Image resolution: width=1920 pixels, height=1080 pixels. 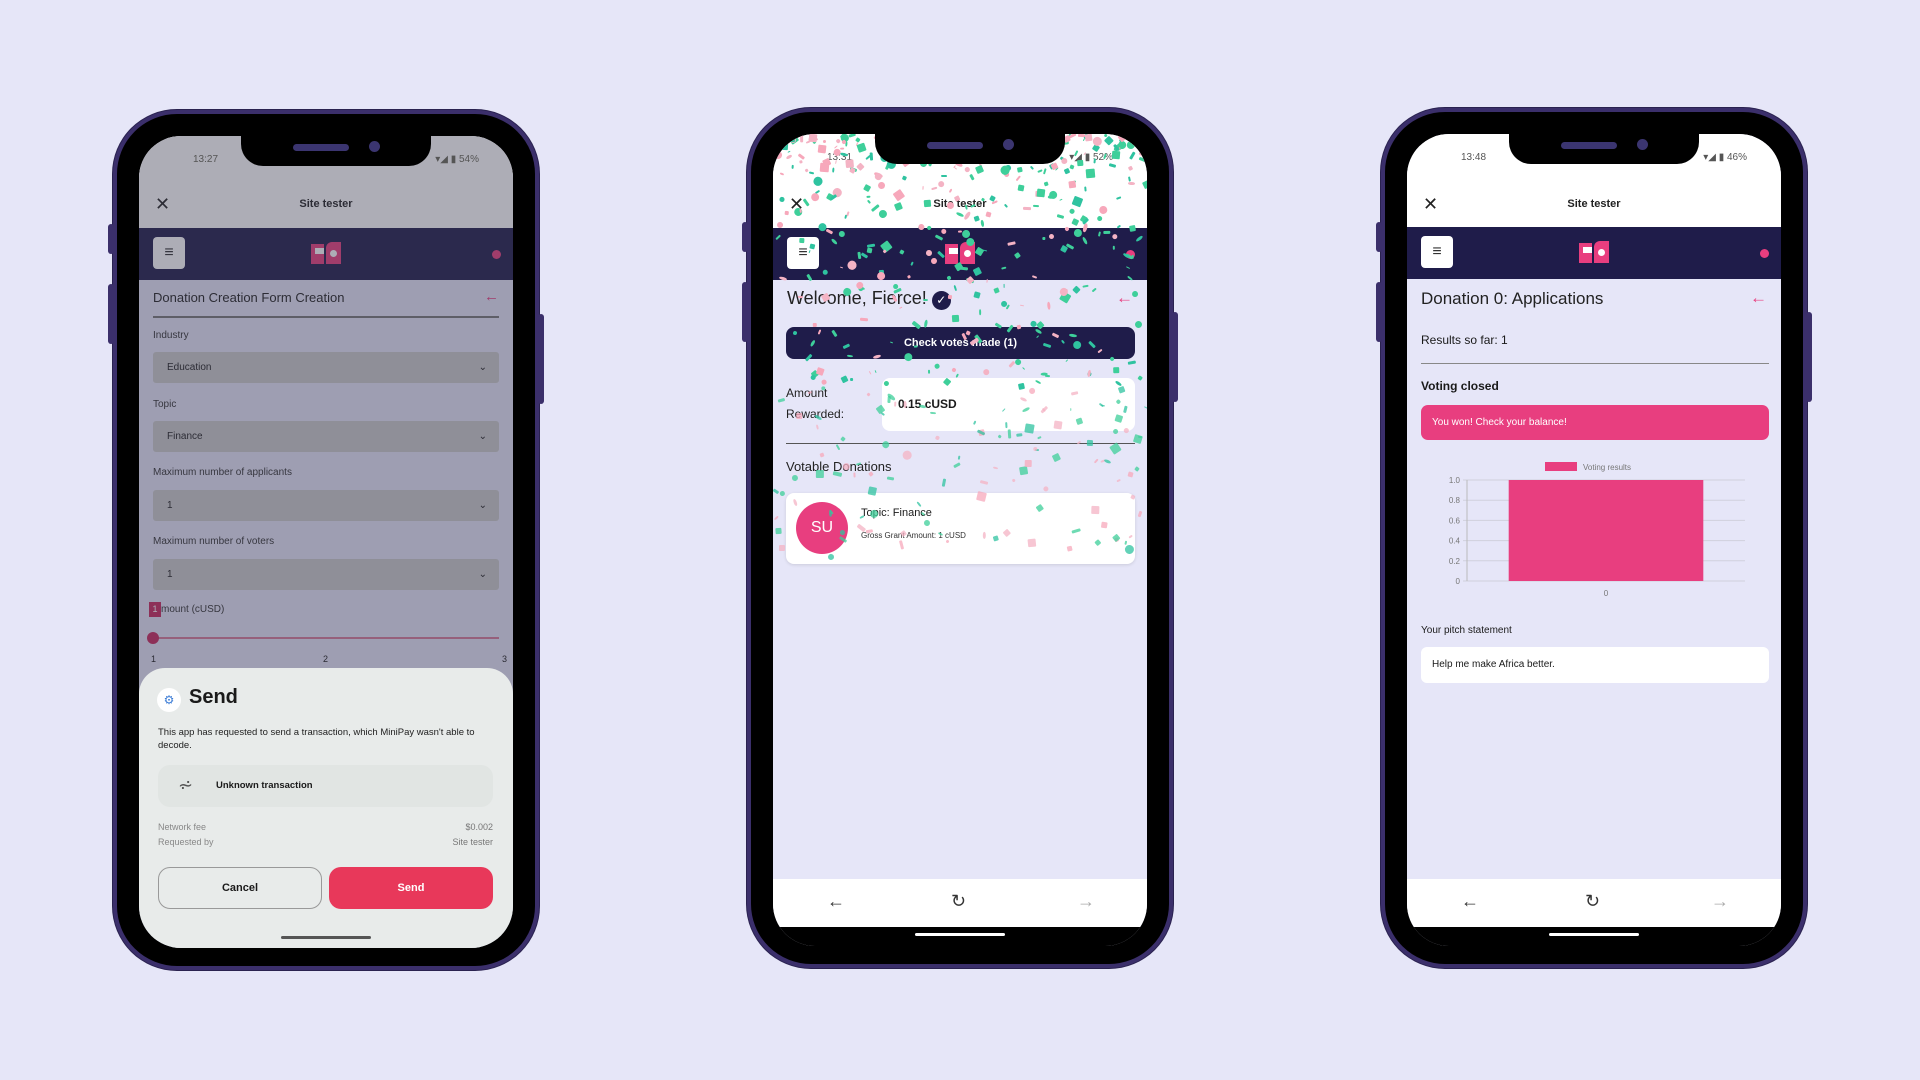 What do you see at coordinates (326, 574) in the screenshot?
I see `max-voters-select: 1 ⌄` at bounding box center [326, 574].